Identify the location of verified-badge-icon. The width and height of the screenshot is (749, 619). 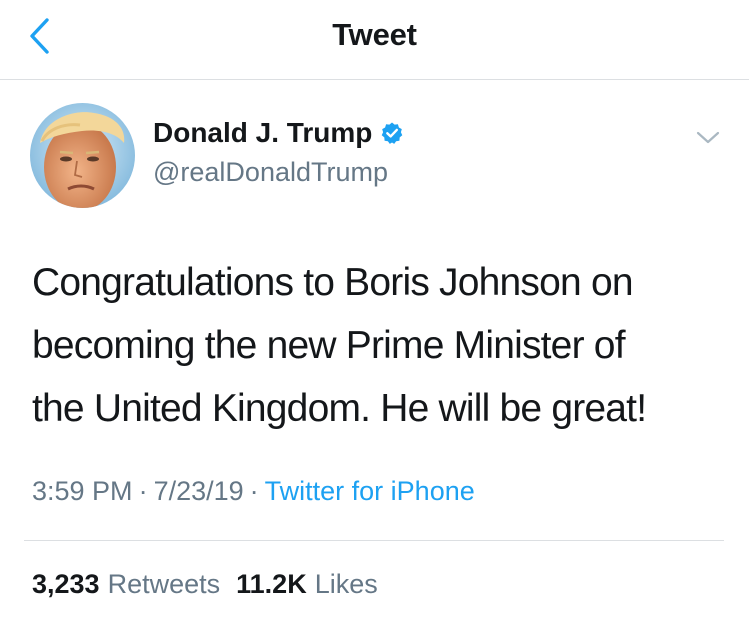
(392, 133).